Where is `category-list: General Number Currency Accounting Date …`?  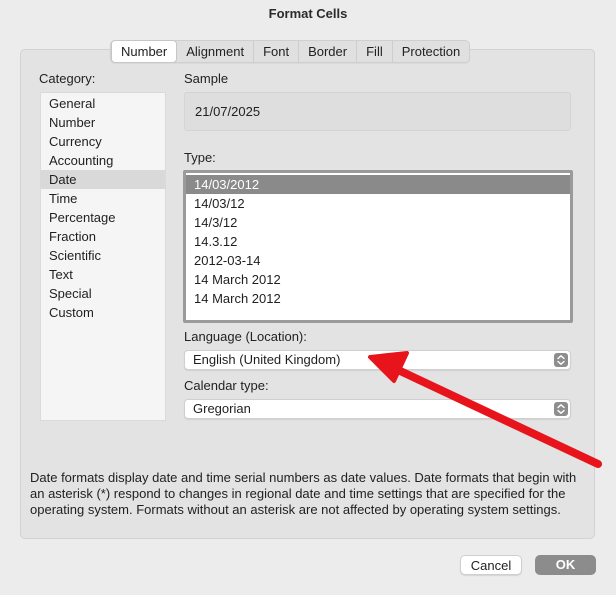 category-list: General Number Currency Accounting Date … is located at coordinates (103, 256).